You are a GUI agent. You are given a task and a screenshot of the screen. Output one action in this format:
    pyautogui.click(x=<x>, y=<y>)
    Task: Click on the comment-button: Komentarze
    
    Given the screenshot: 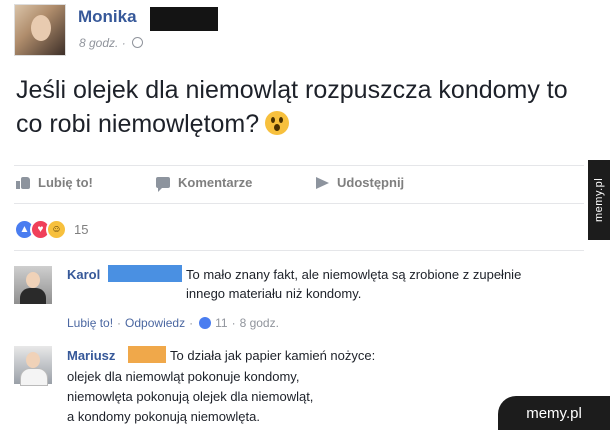 What is the action you would take?
    pyautogui.click(x=204, y=183)
    